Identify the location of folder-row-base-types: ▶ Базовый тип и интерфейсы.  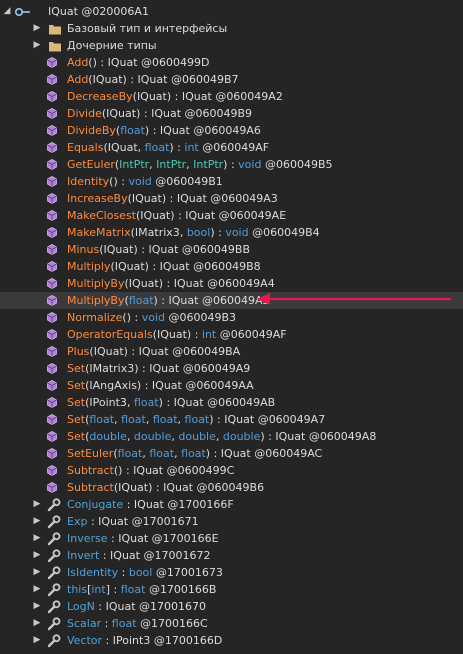
(231, 28).